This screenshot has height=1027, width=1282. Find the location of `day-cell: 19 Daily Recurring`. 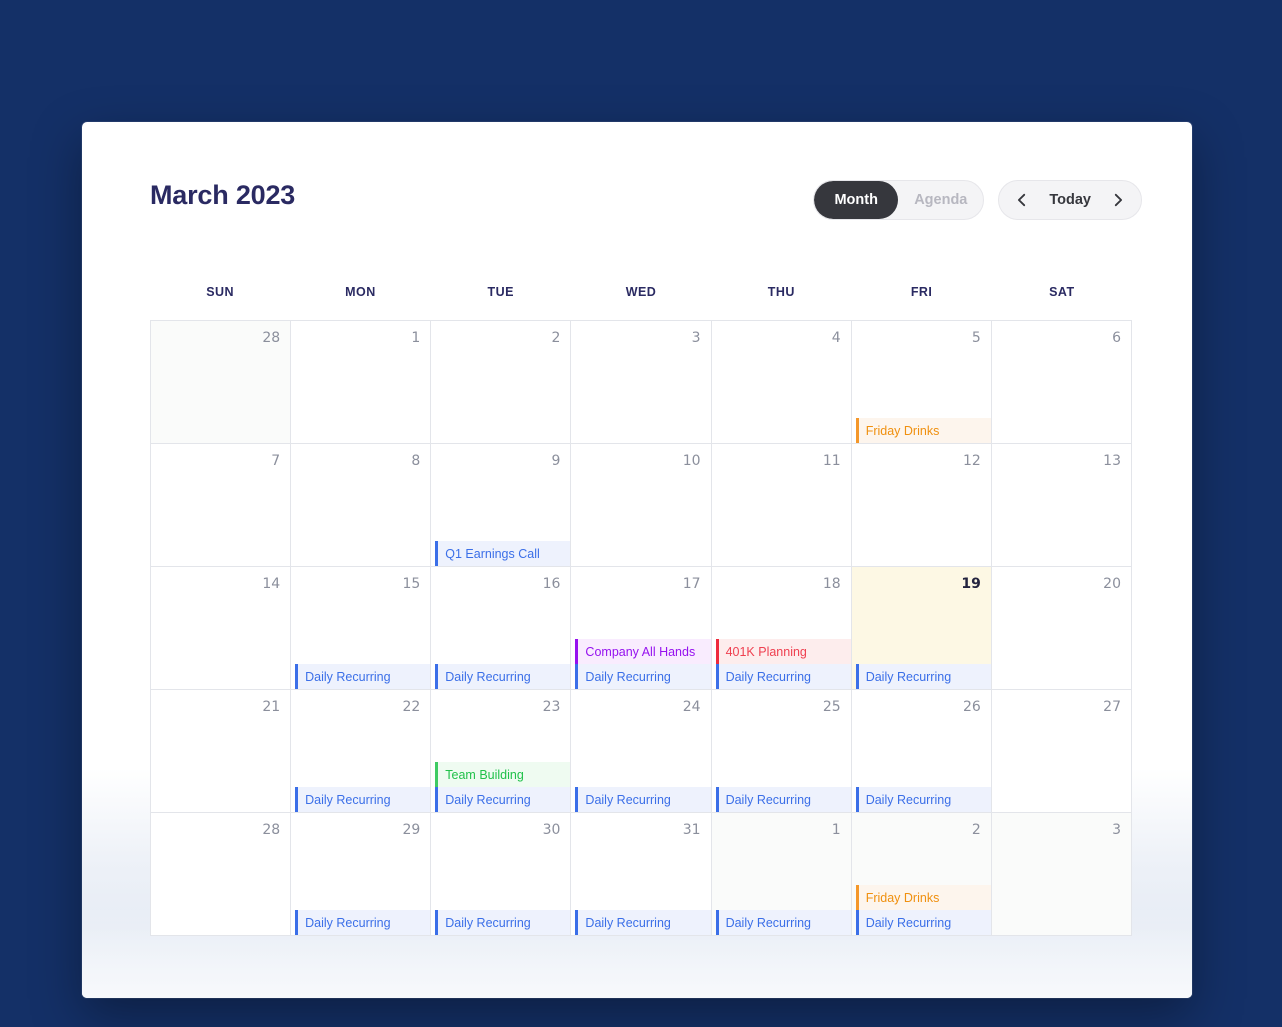

day-cell: 19 Daily Recurring is located at coordinates (921, 628).